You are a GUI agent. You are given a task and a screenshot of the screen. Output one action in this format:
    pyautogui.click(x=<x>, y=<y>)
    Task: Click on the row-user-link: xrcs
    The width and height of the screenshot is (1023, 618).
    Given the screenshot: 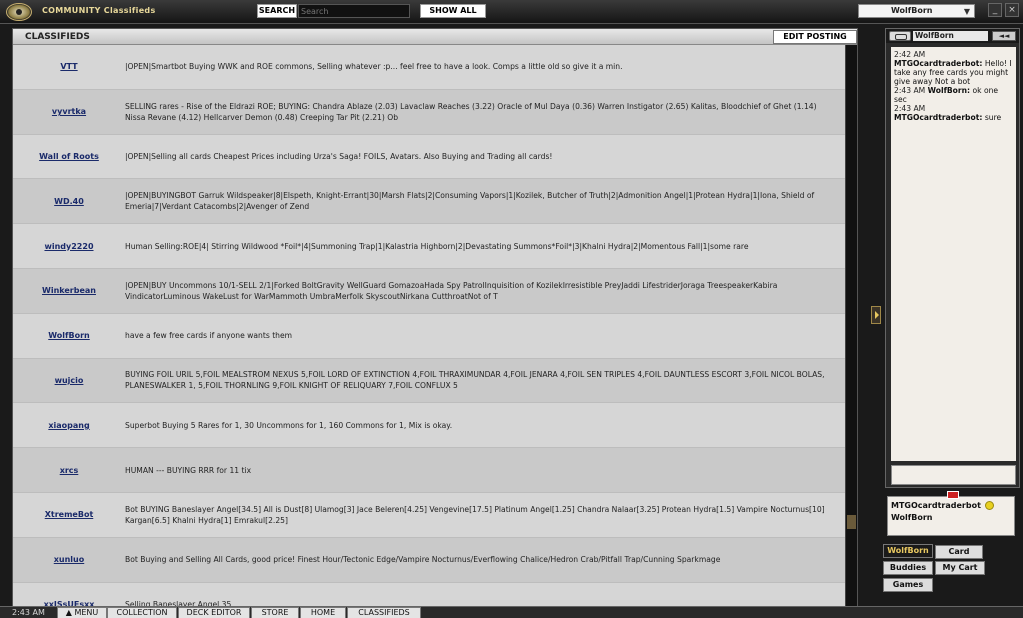 What is the action you would take?
    pyautogui.click(x=69, y=470)
    